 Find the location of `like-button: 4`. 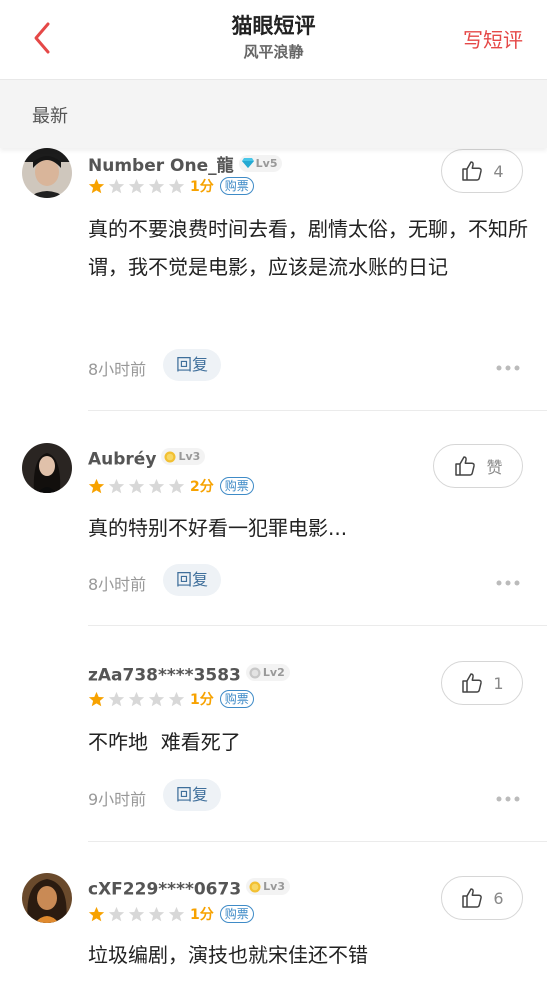

like-button: 4 is located at coordinates (482, 171).